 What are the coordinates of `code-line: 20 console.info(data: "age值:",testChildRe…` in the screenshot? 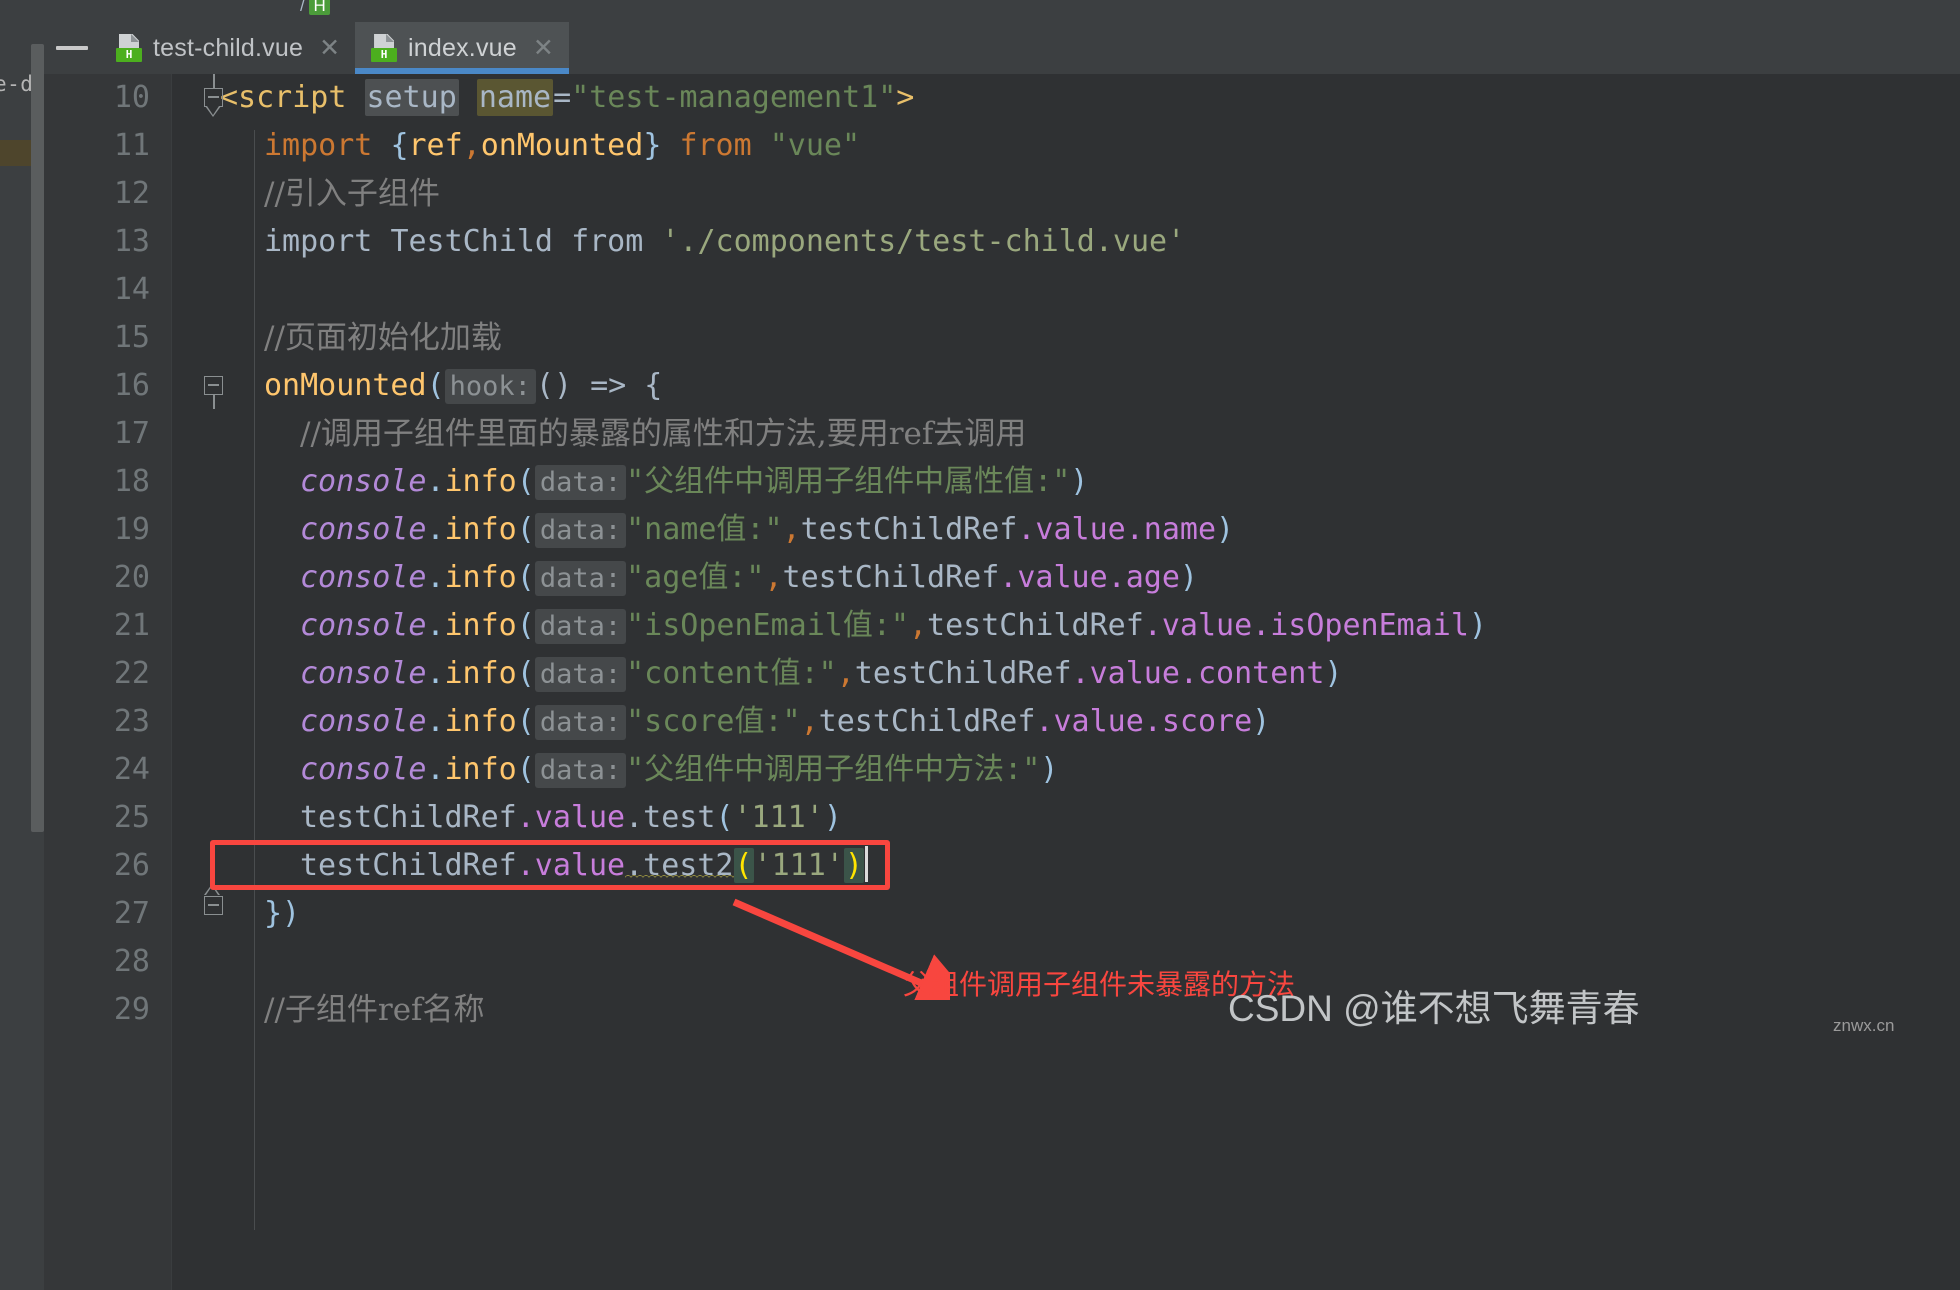 It's located at (1002, 578).